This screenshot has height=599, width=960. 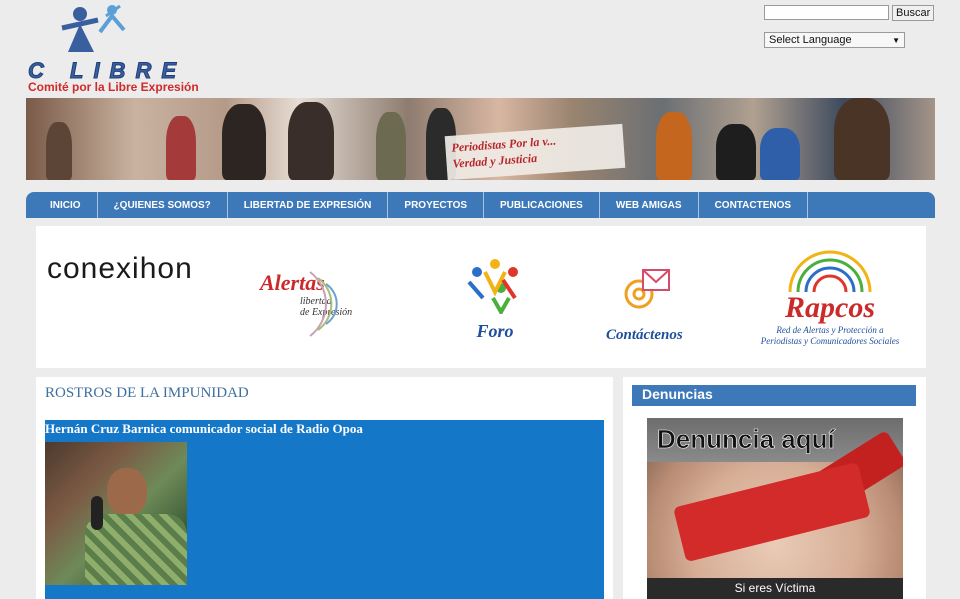 I want to click on logo-tagline: Comité por la Libre Expresión, so click(x=113, y=87).